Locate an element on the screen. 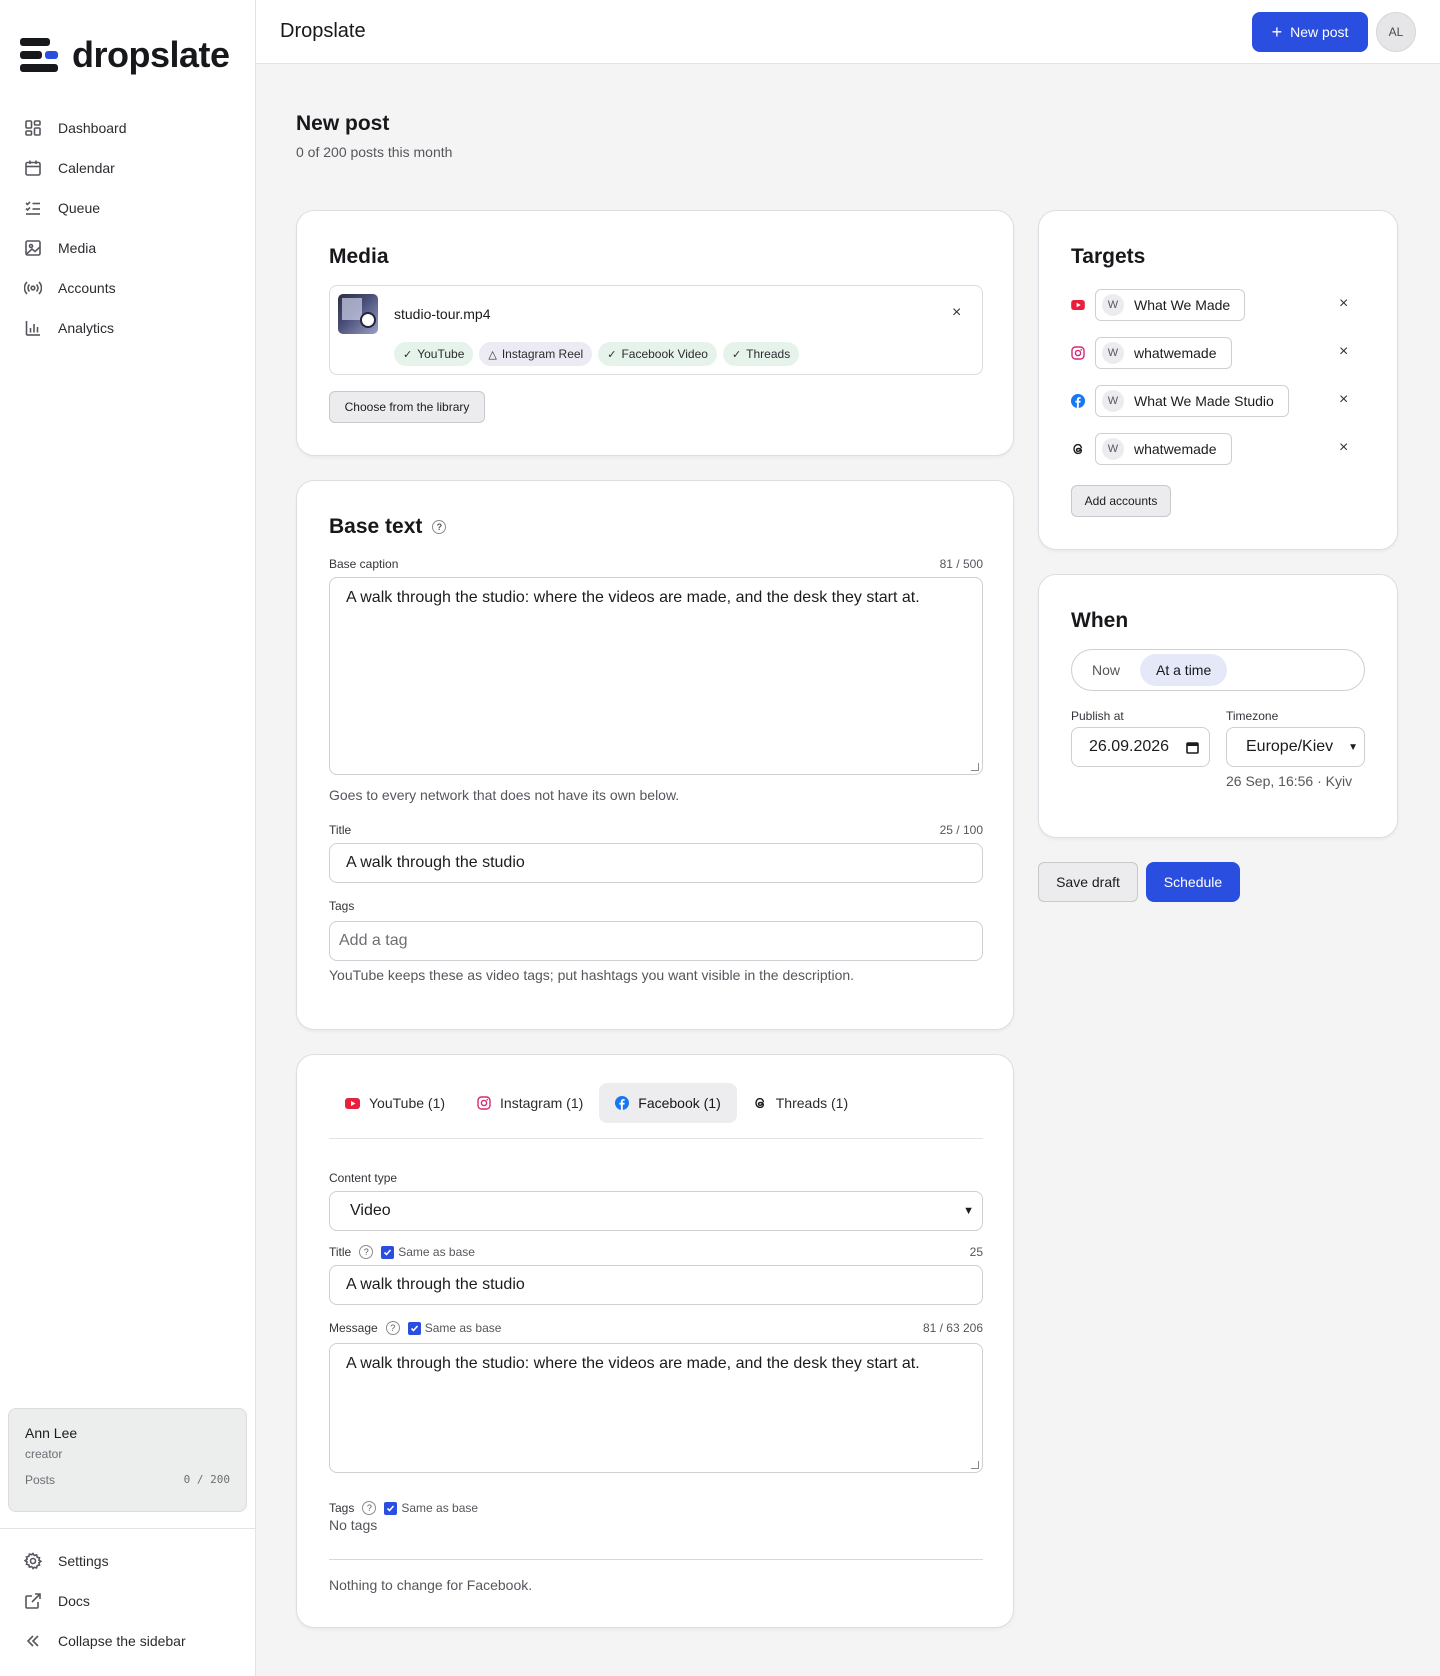 Image resolution: width=1440 pixels, height=1676 pixels. target-row-youtube: W What We Made × is located at coordinates (1211, 305).